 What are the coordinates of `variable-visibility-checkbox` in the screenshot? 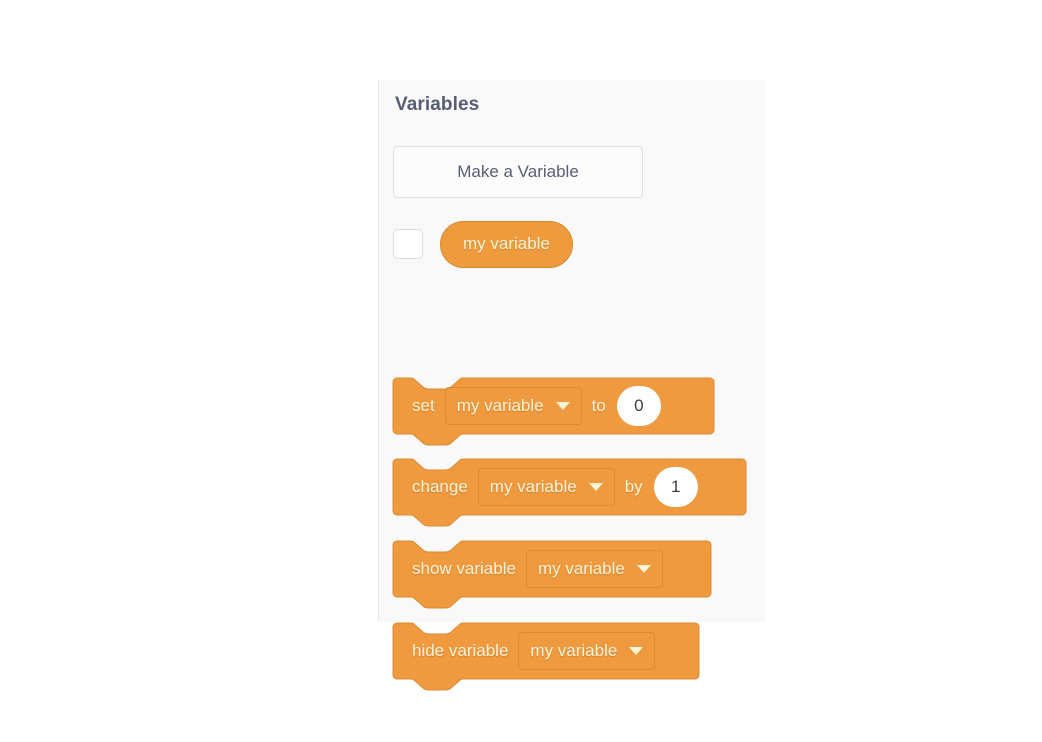 It's located at (408, 244).